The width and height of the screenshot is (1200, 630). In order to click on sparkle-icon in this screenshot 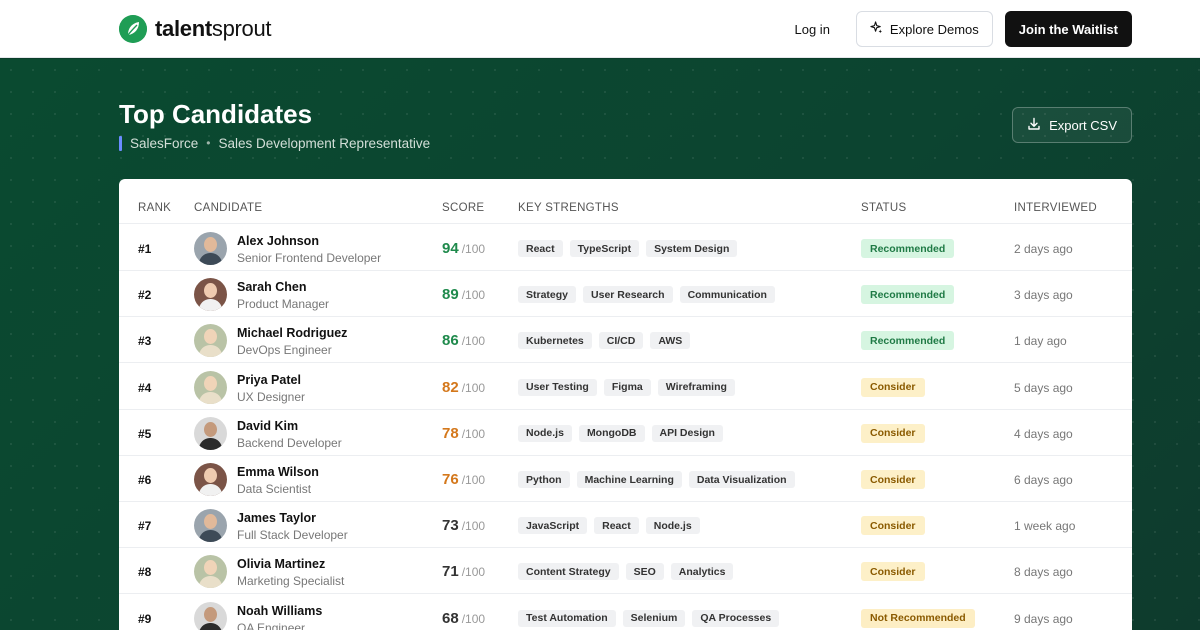, I will do `click(876, 29)`.